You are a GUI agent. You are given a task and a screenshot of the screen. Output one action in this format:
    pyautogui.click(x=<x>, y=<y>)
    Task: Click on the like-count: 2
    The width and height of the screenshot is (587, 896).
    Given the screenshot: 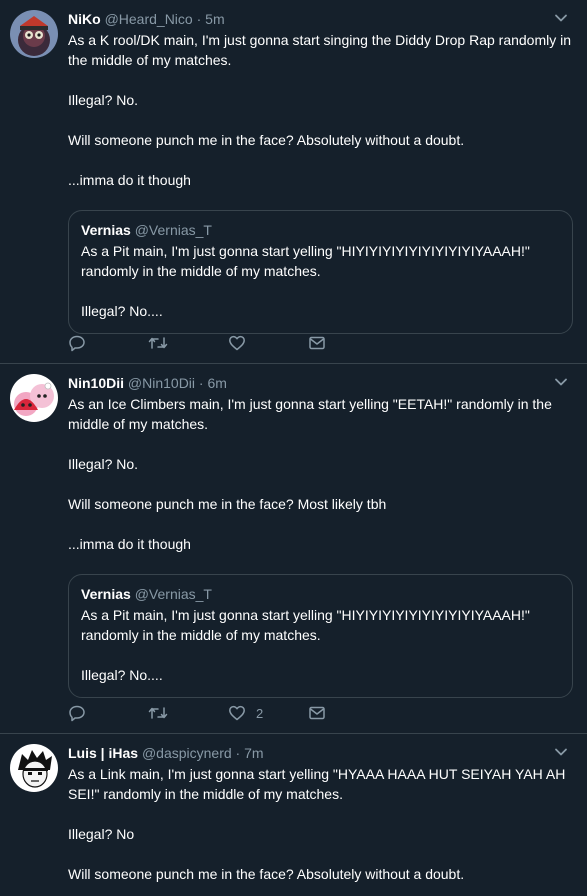 What is the action you would take?
    pyautogui.click(x=260, y=713)
    